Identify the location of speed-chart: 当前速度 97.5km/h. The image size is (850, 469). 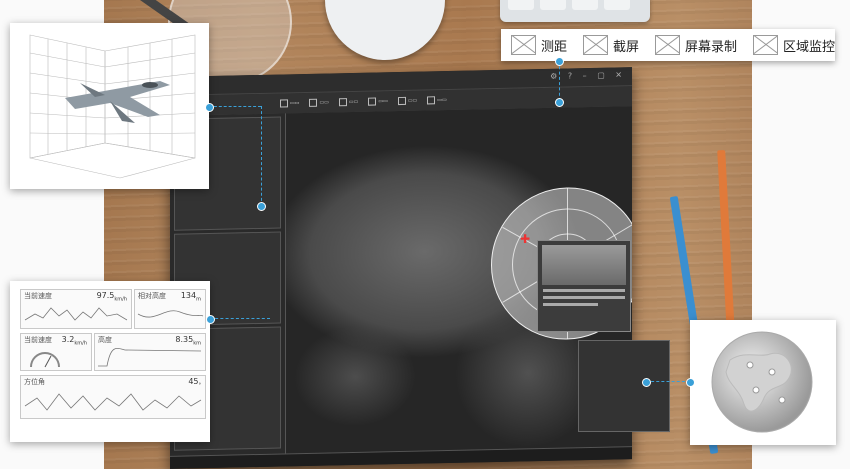
(76, 309).